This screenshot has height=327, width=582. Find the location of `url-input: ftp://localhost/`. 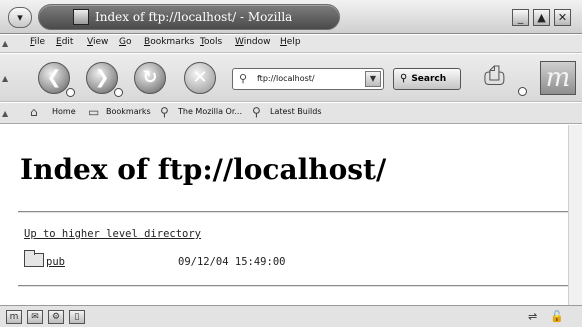

url-input: ftp://localhost/ is located at coordinates (286, 78).